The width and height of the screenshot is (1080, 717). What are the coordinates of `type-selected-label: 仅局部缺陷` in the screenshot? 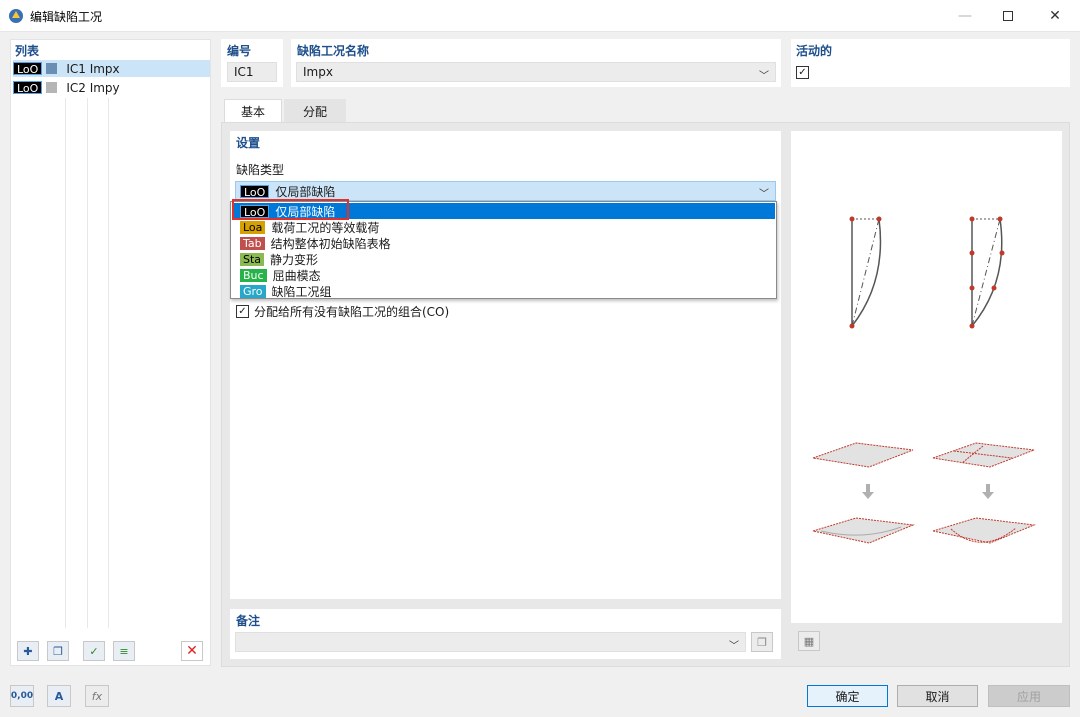 It's located at (305, 191).